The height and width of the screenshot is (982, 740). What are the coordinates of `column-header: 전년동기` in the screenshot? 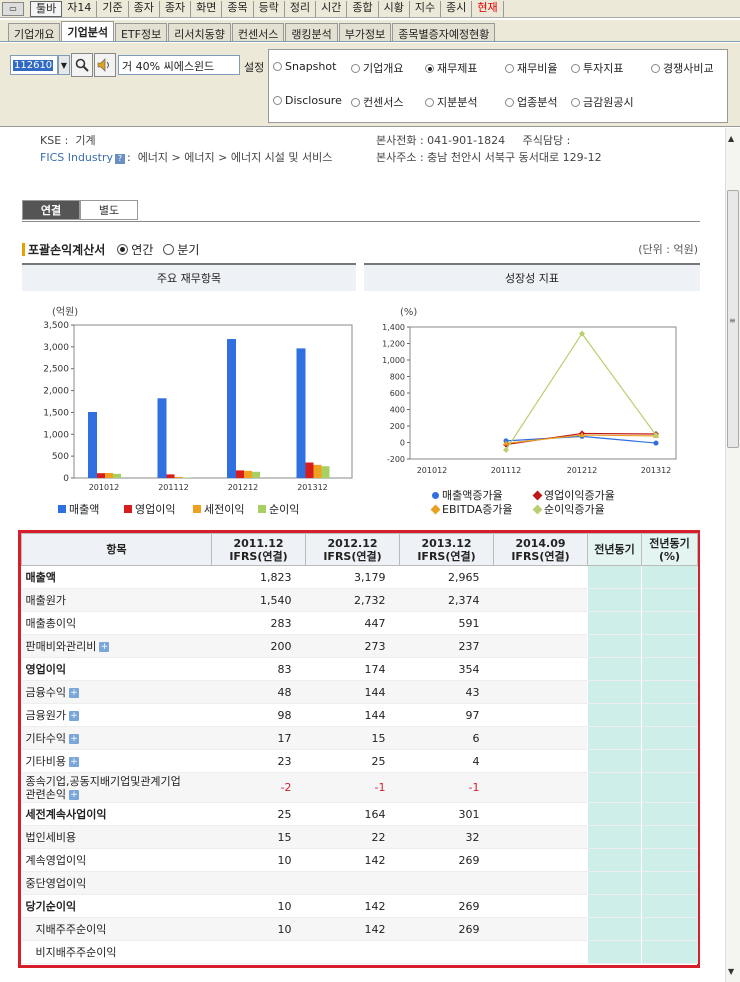 It's located at (614, 549).